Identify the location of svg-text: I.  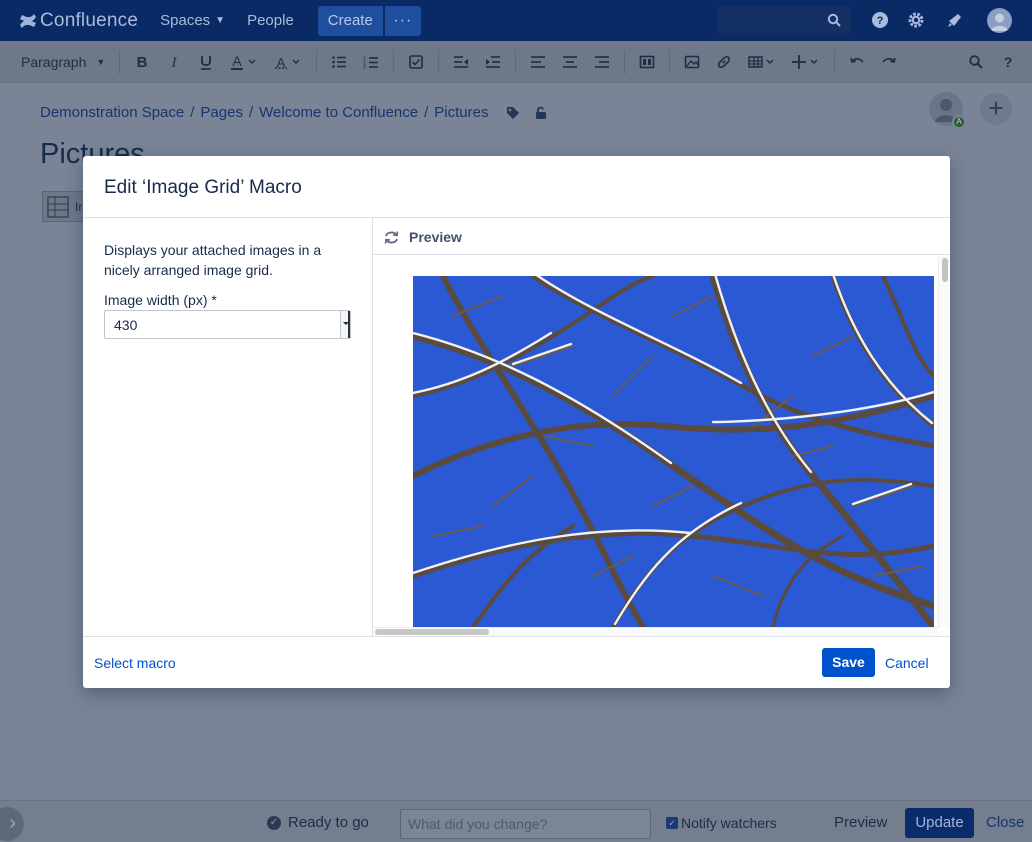
(174, 62).